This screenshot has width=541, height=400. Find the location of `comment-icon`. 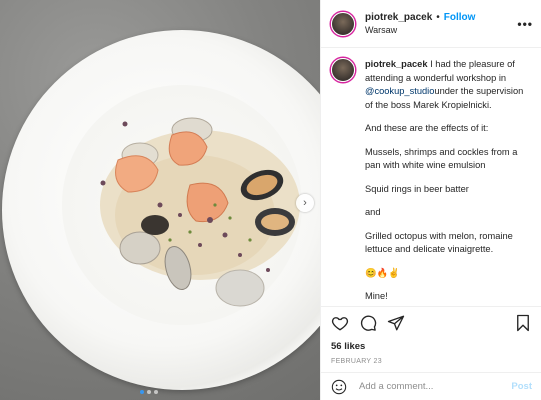

comment-icon is located at coordinates (368, 323).